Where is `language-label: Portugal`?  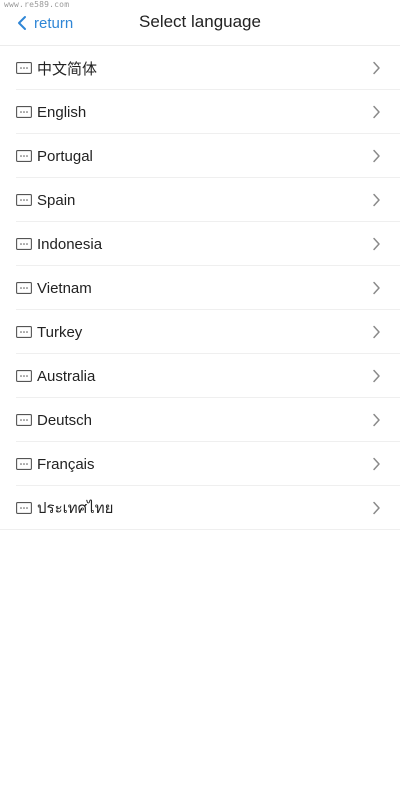
language-label: Portugal is located at coordinates (65, 156).